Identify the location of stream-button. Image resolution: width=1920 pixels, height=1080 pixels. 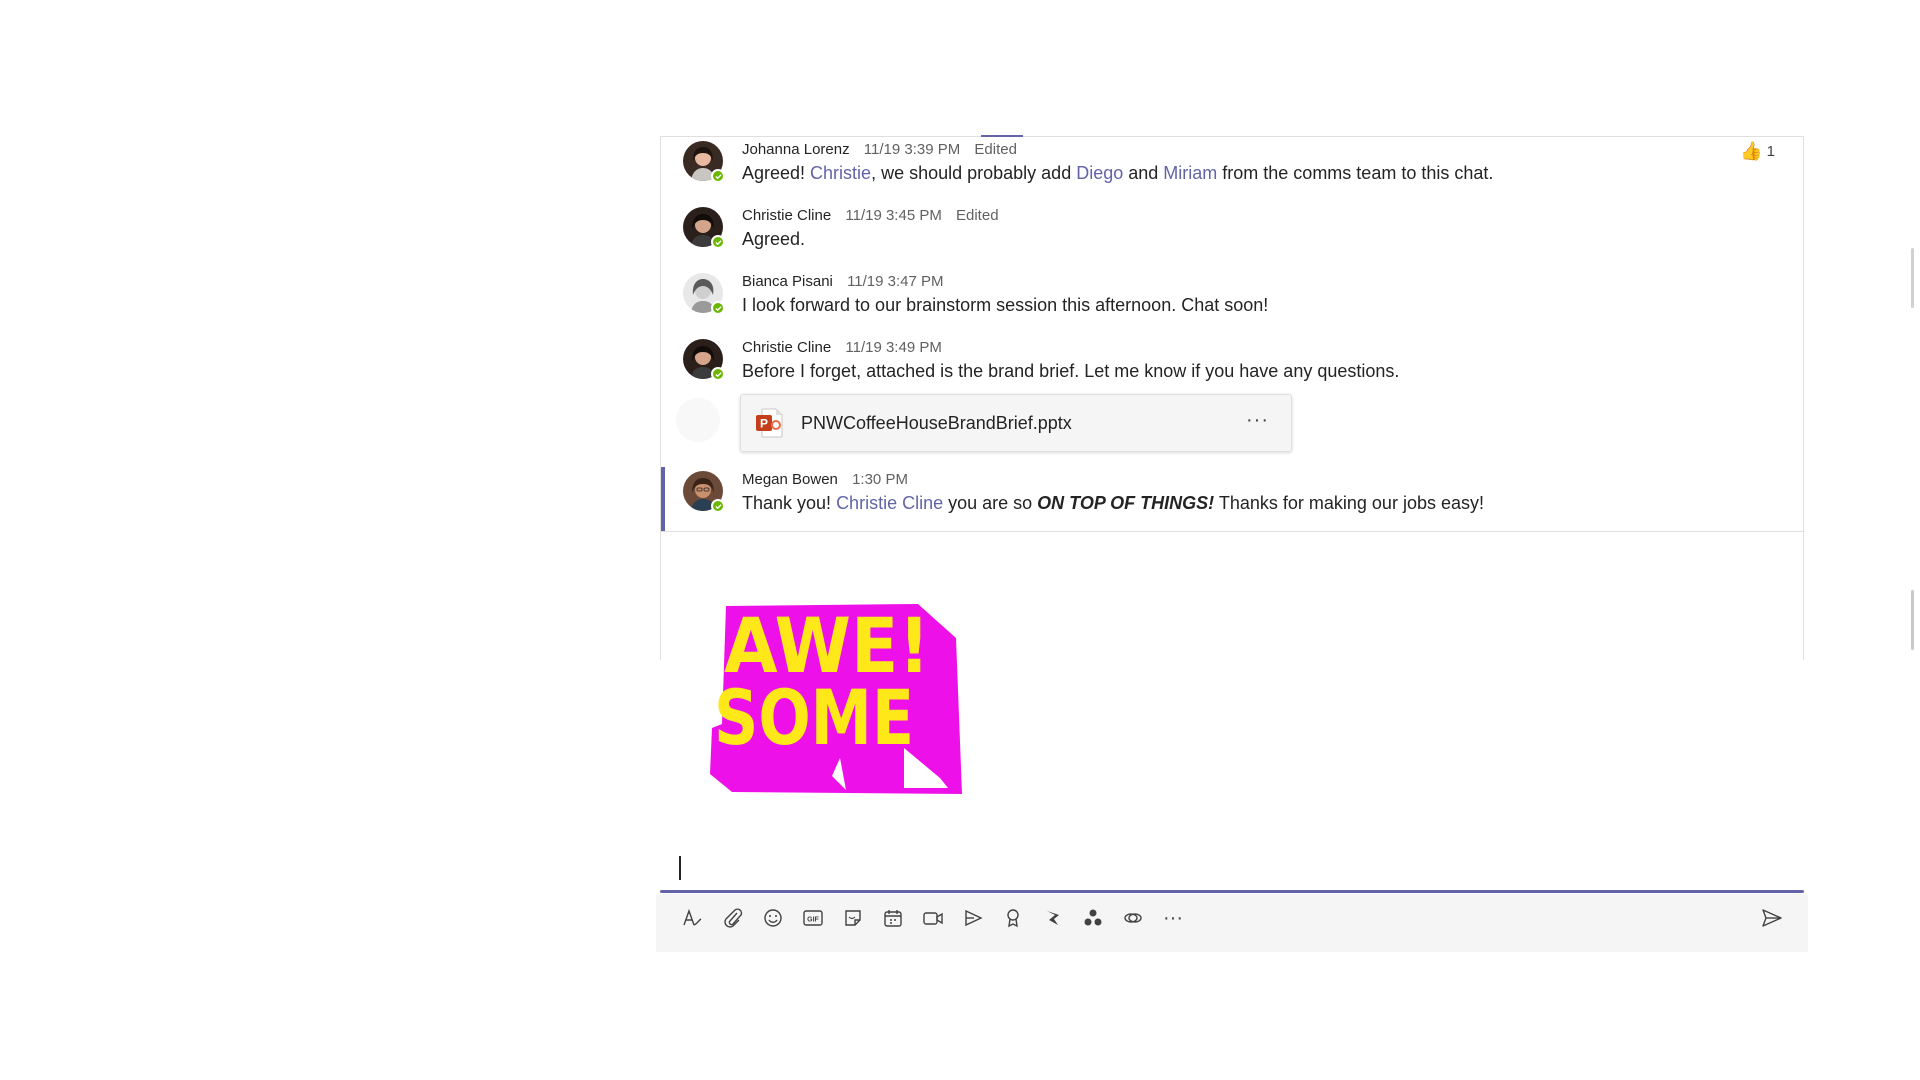
(973, 918).